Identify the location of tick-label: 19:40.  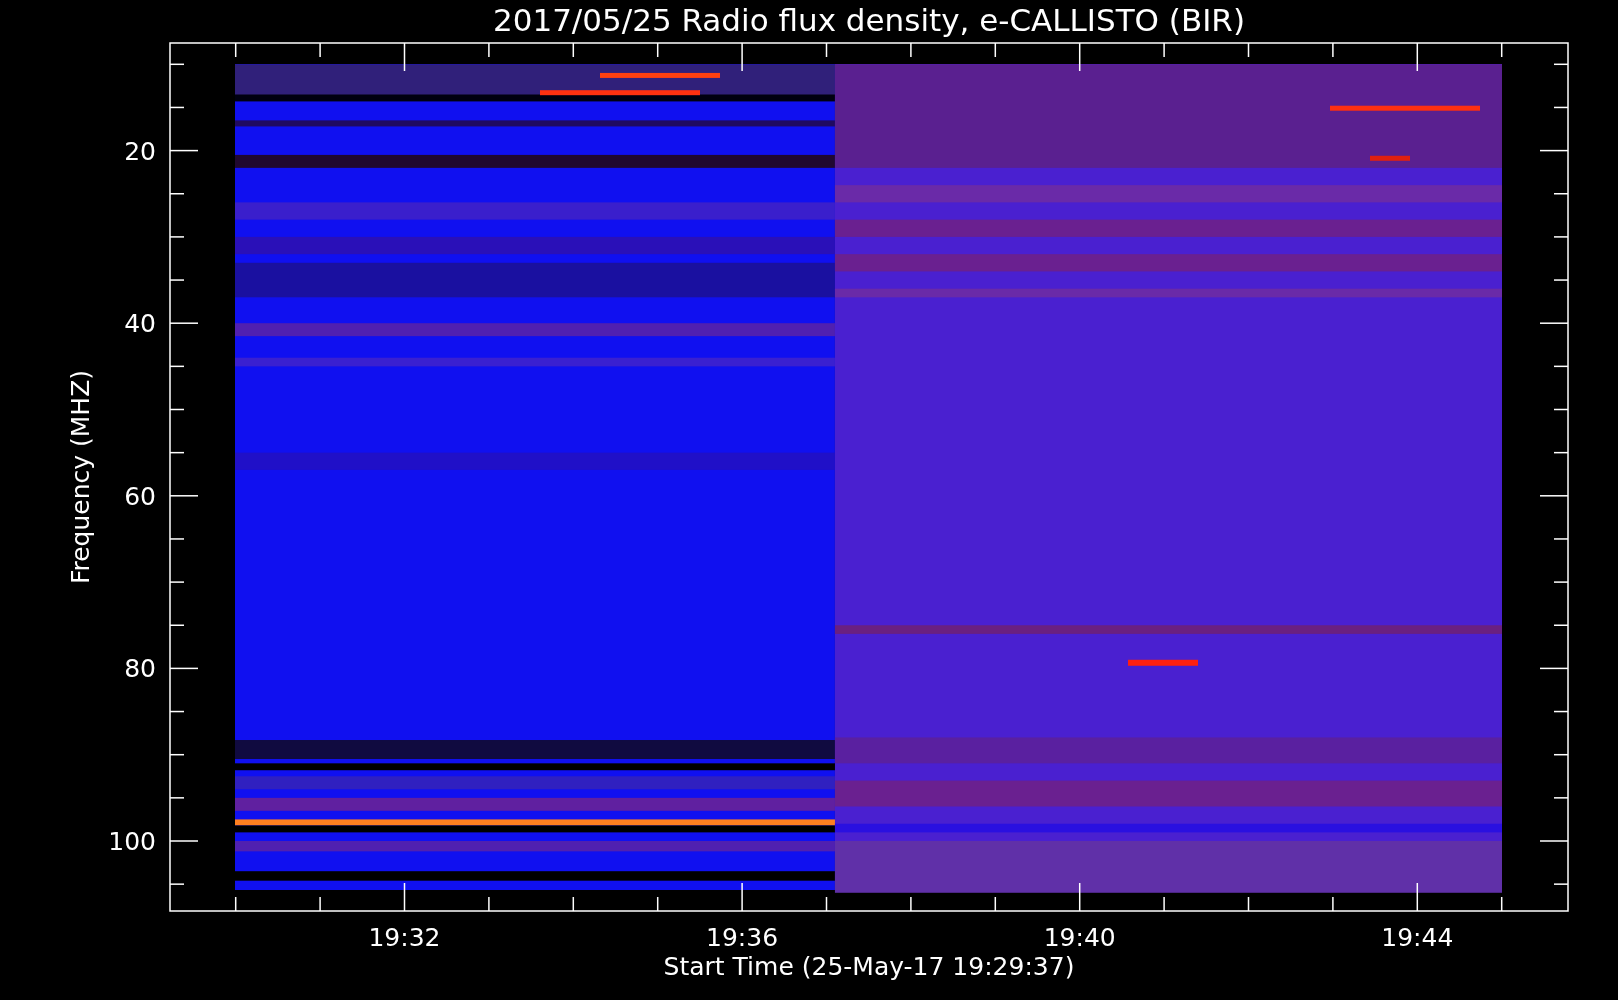
(1079, 937).